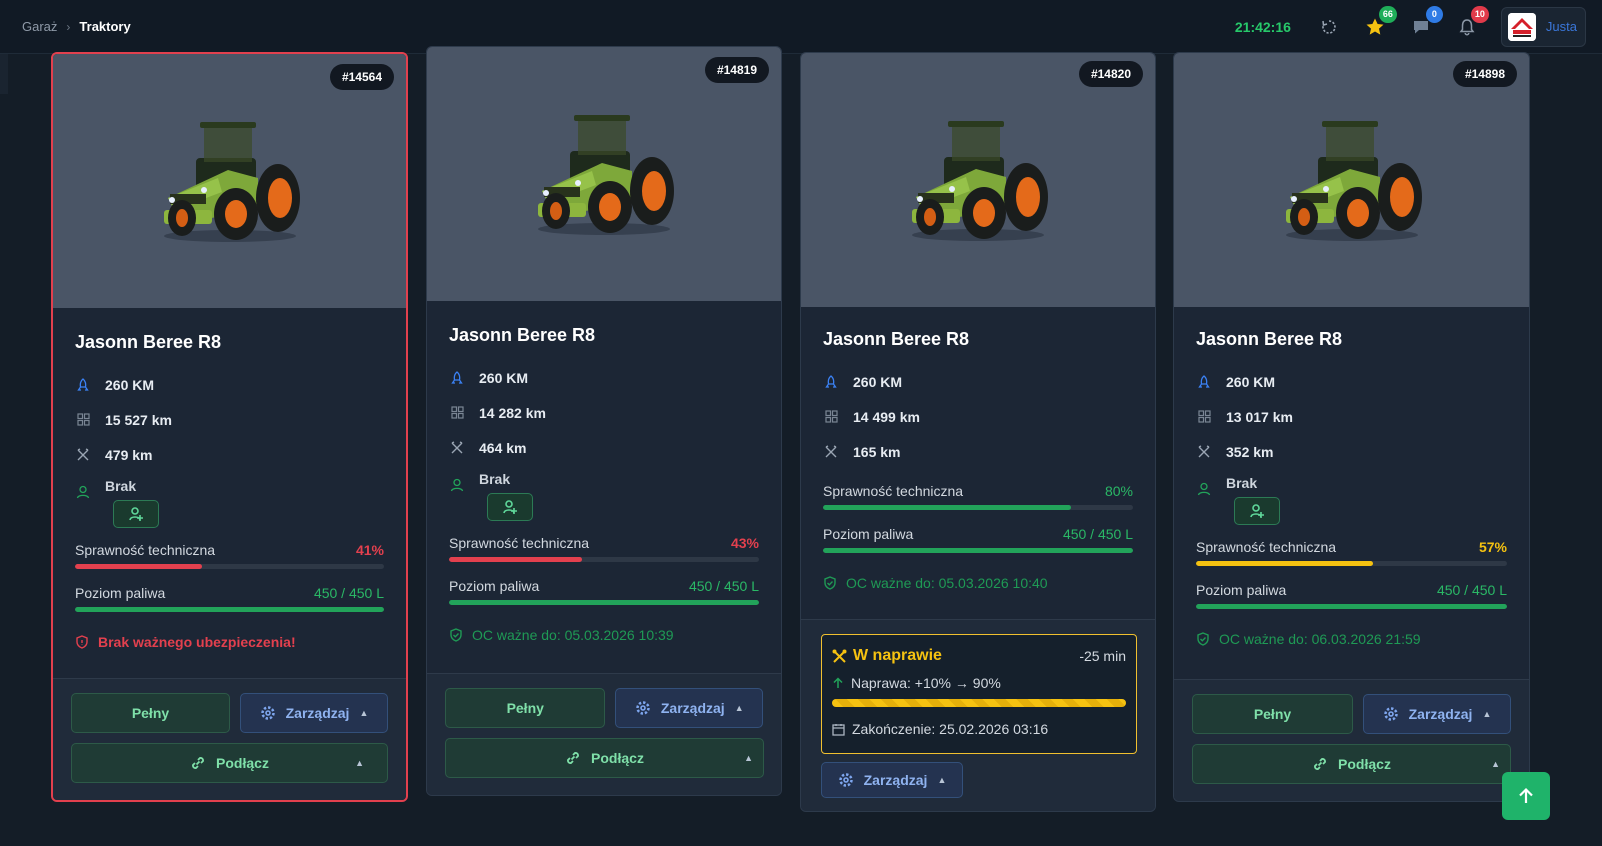  Describe the element at coordinates (573, 635) in the screenshot. I see `insurance-text: OC ważne do: 05.03.2026 10:39` at that location.